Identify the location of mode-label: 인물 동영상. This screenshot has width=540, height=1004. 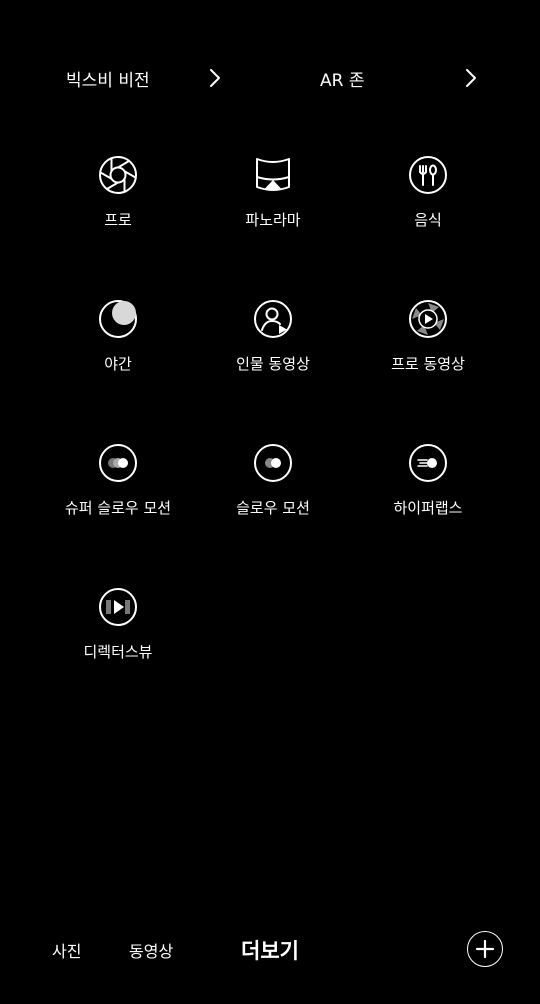
(273, 364).